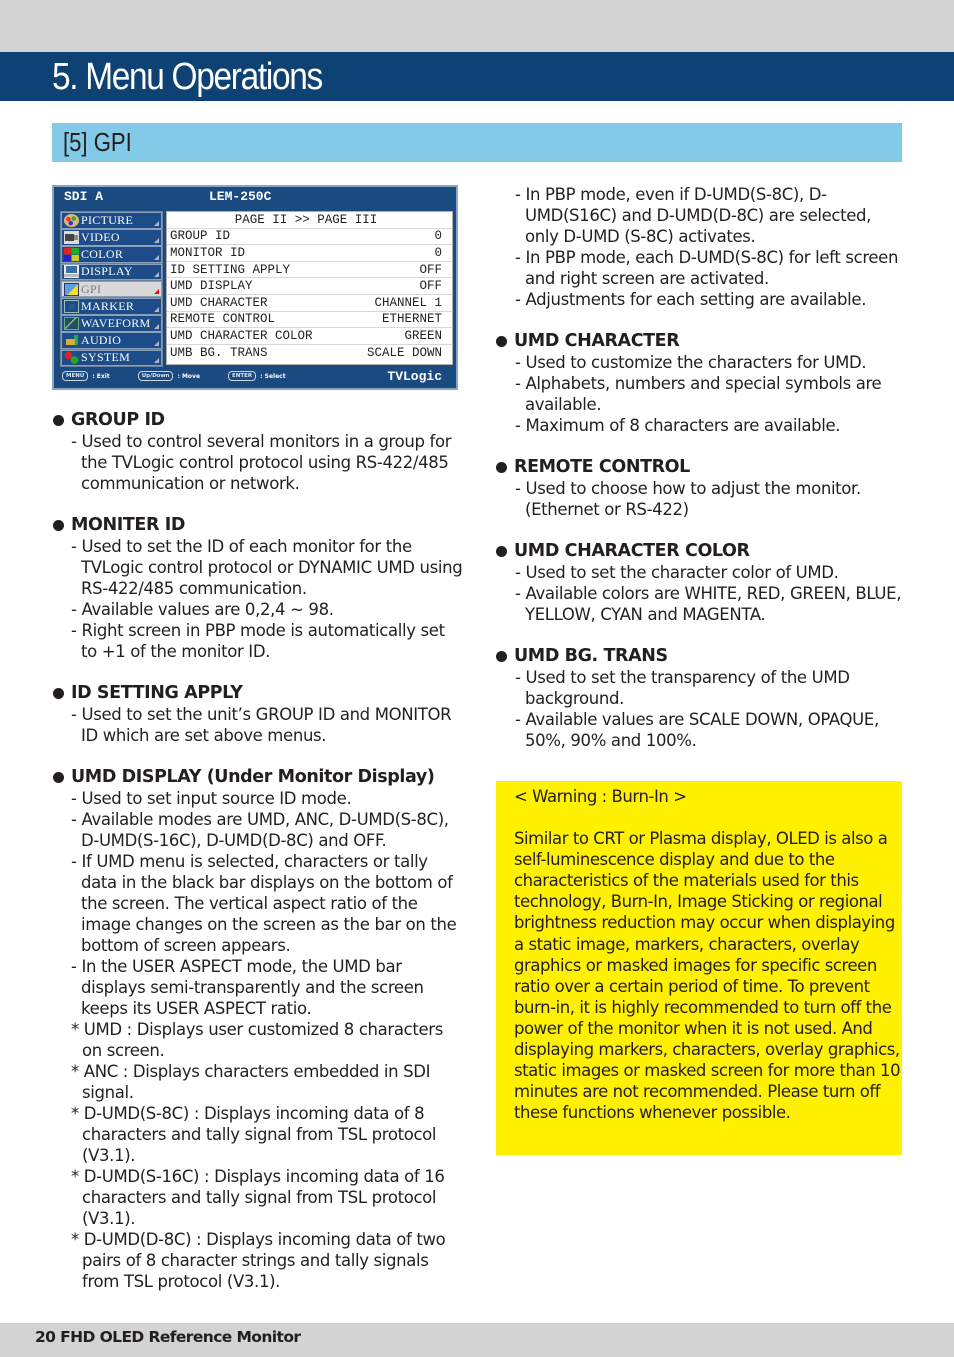 This screenshot has width=954, height=1357. Describe the element at coordinates (116, 322) in the screenshot. I see `osd-menu-item-label: WAVEFORM` at that location.